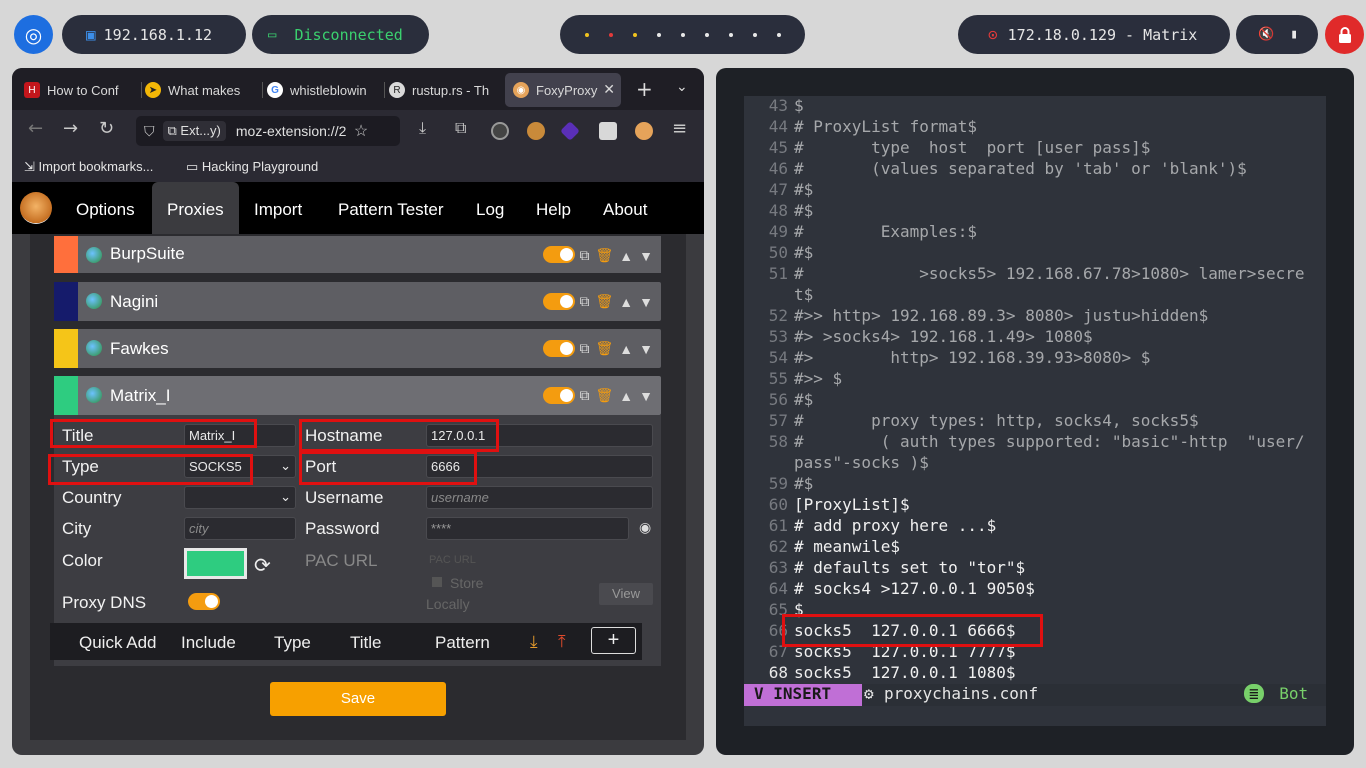 The image size is (1366, 768). Describe the element at coordinates (240, 528) in the screenshot. I see `city-input: city` at that location.